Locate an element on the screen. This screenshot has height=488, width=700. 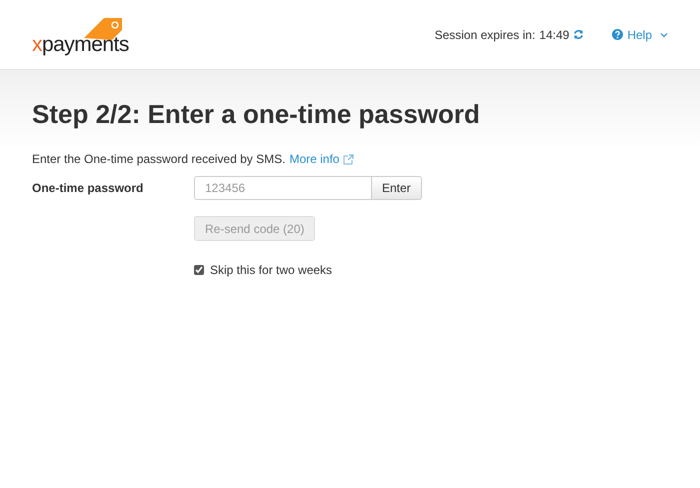
help-menu: Help is located at coordinates (640, 35).